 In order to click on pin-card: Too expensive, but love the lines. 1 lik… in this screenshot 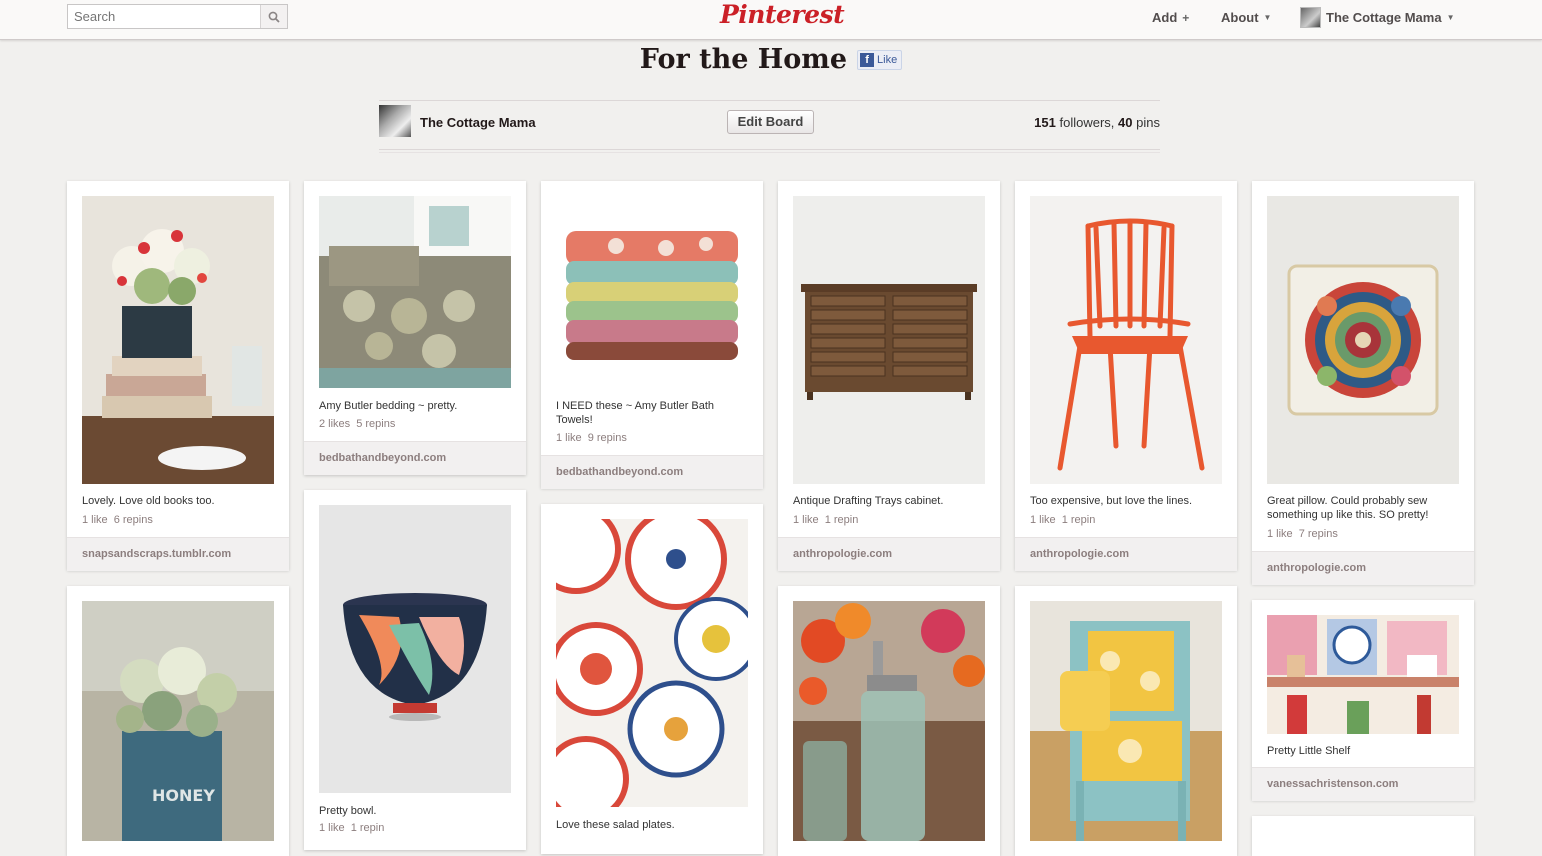, I will do `click(1126, 376)`.